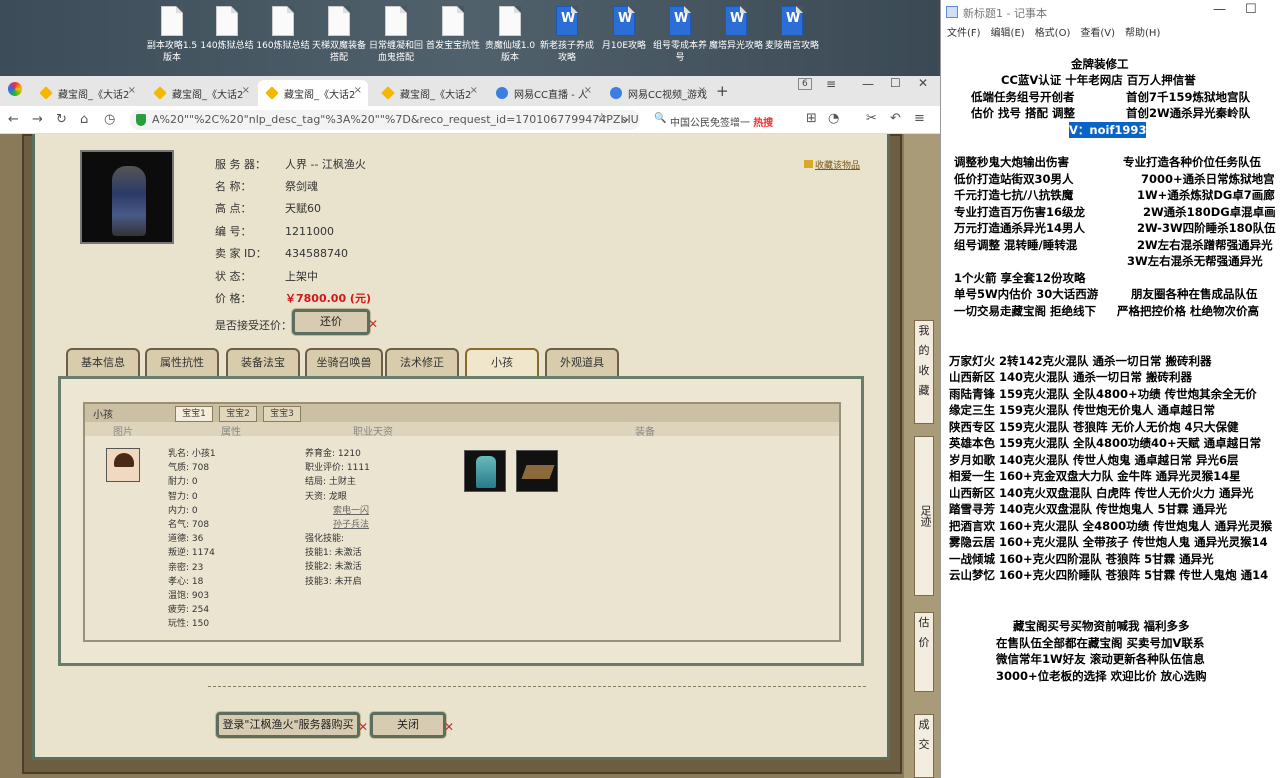 The image size is (1280, 778). Describe the element at coordinates (811, 118) in the screenshot. I see `extensions-icon: ⊞` at that location.